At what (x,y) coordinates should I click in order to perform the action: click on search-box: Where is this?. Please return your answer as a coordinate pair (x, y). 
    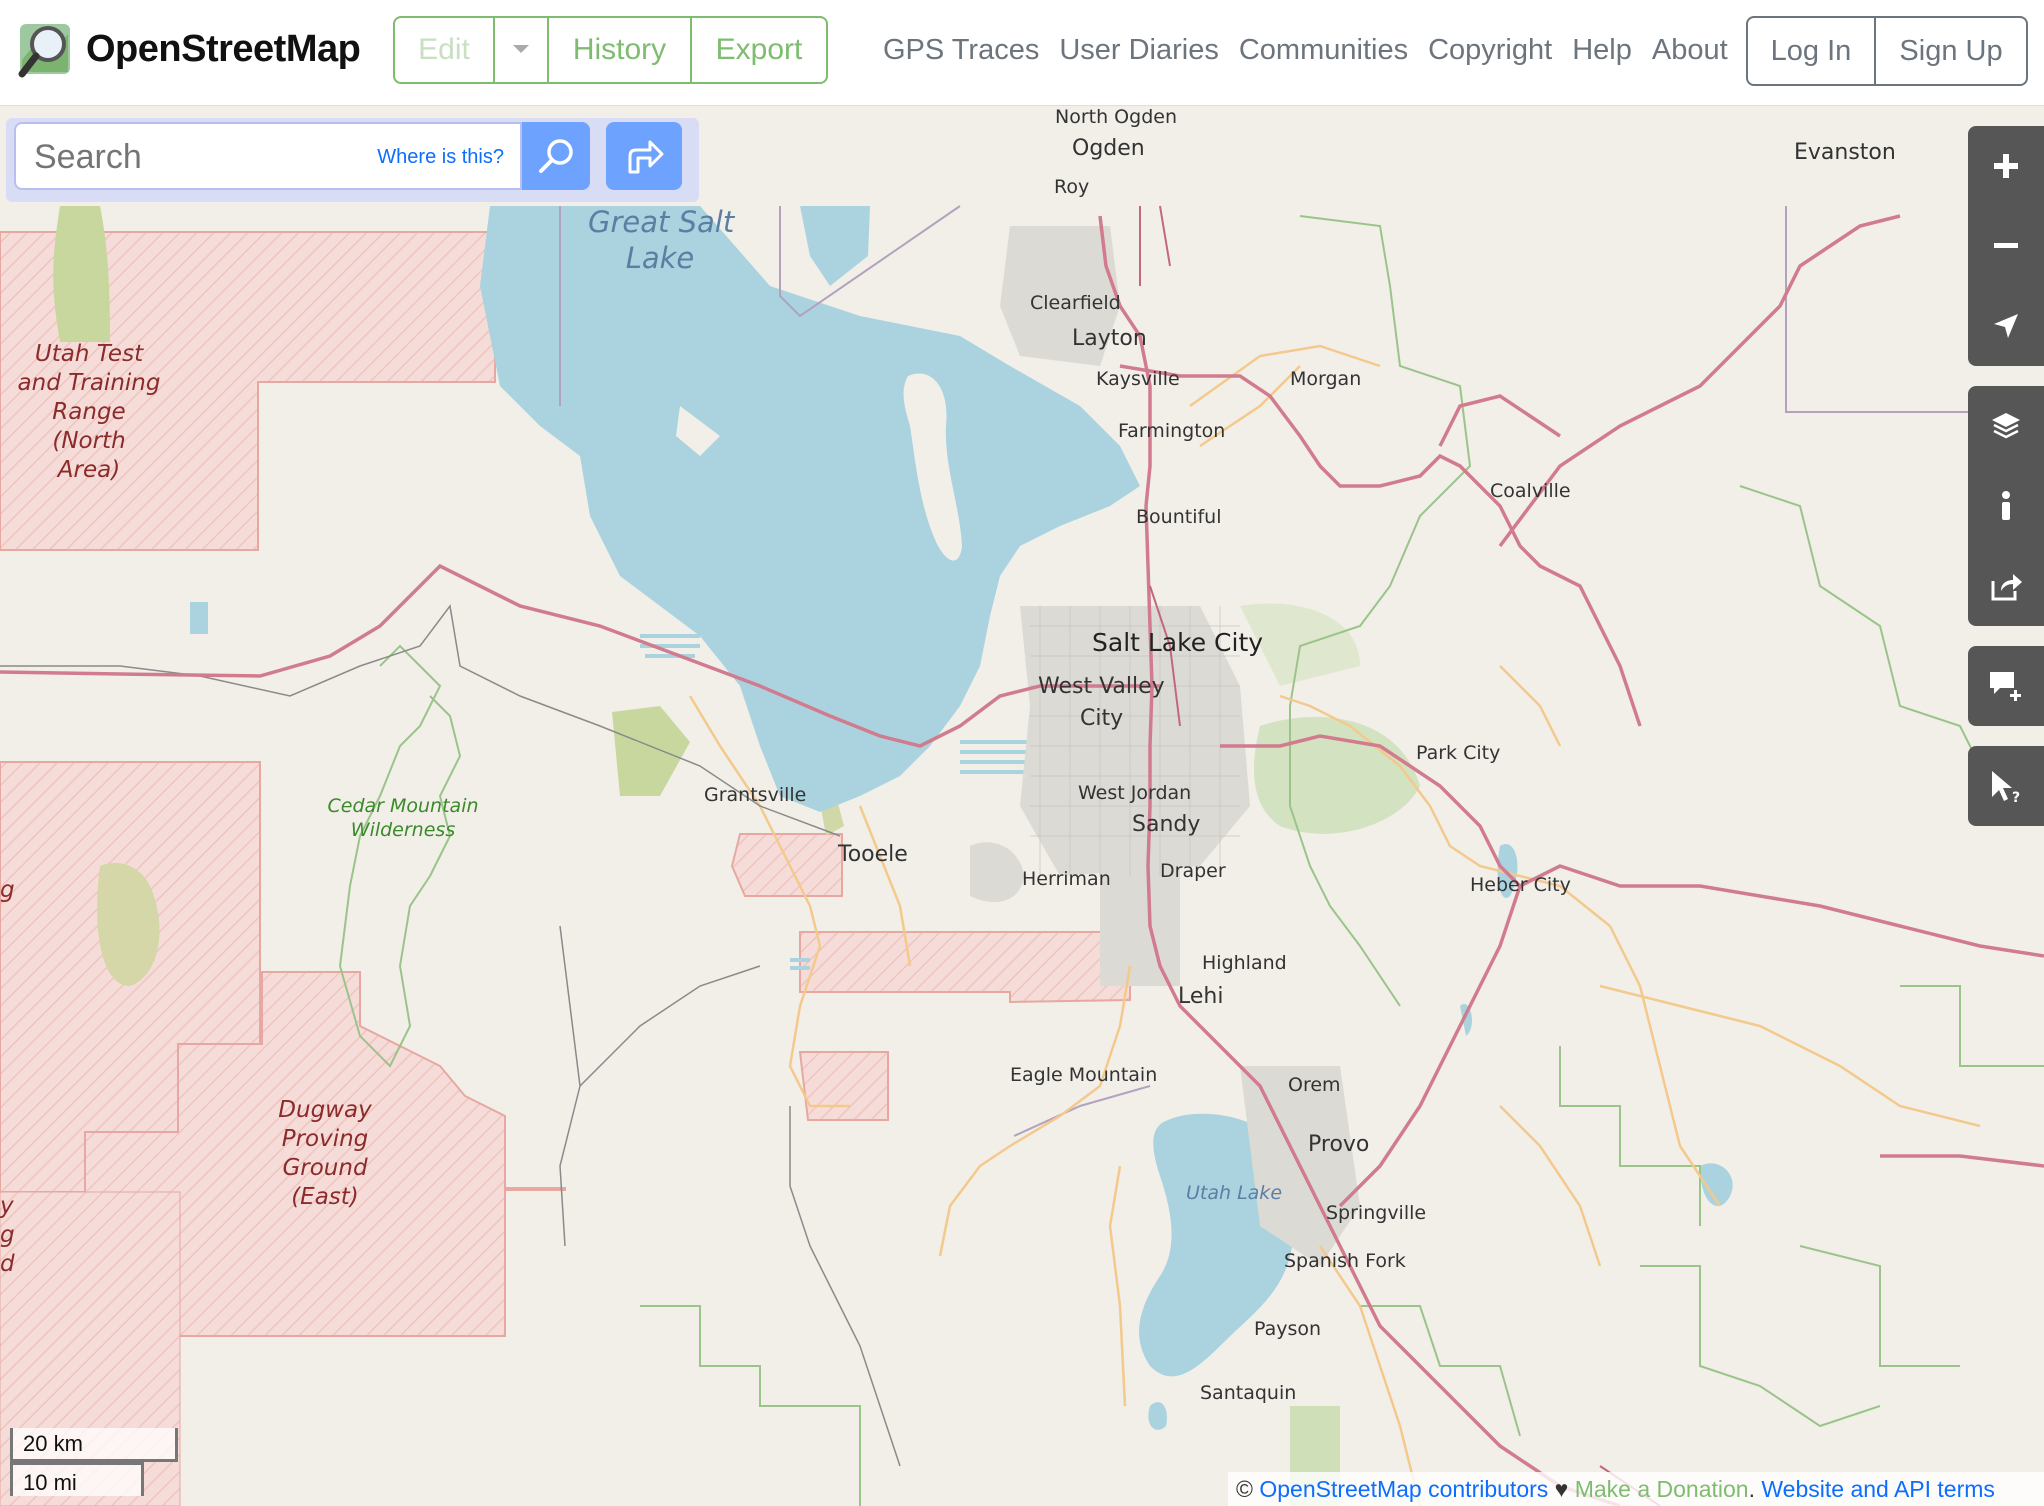
    Looking at the image, I should click on (268, 156).